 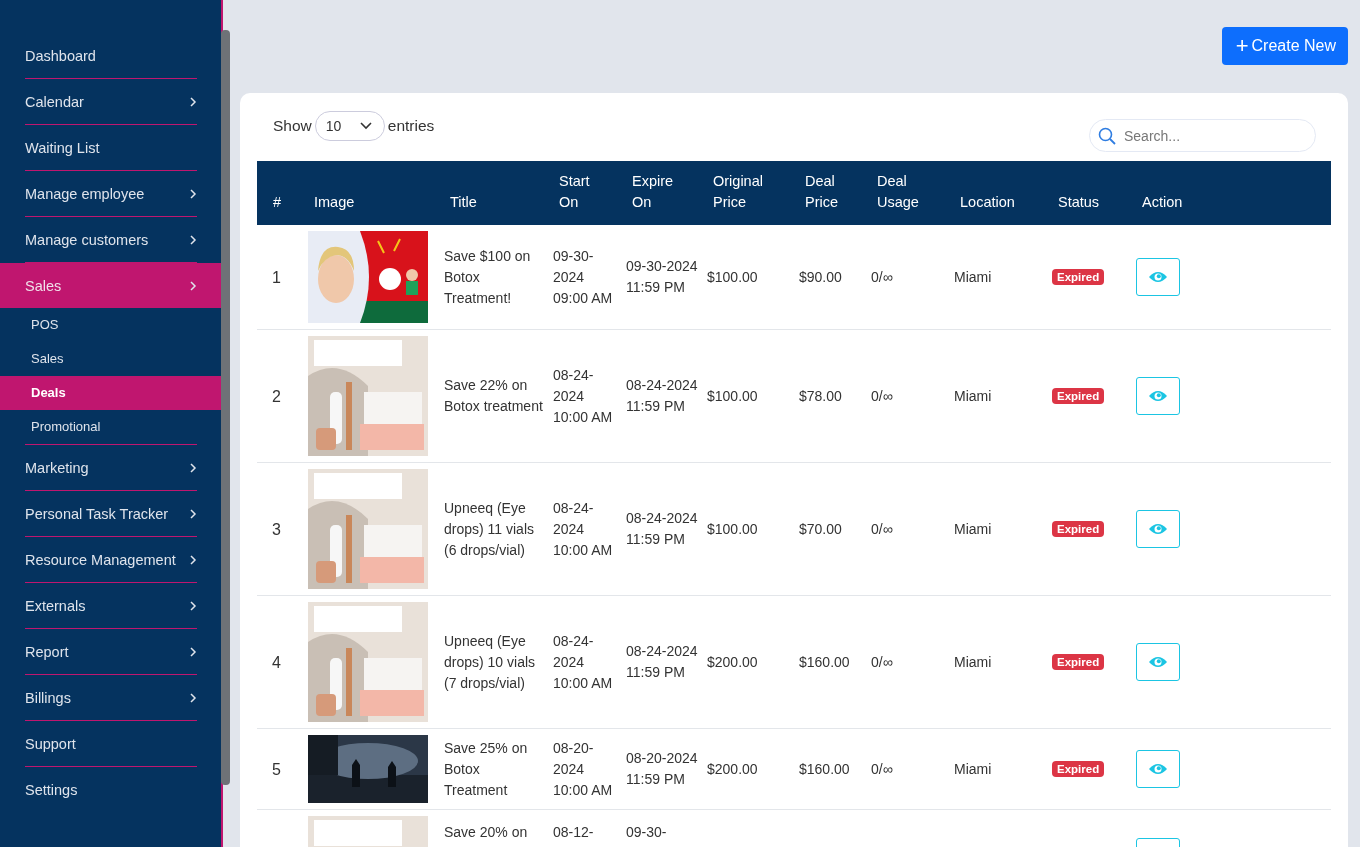 I want to click on row-number: 5, so click(x=276, y=769).